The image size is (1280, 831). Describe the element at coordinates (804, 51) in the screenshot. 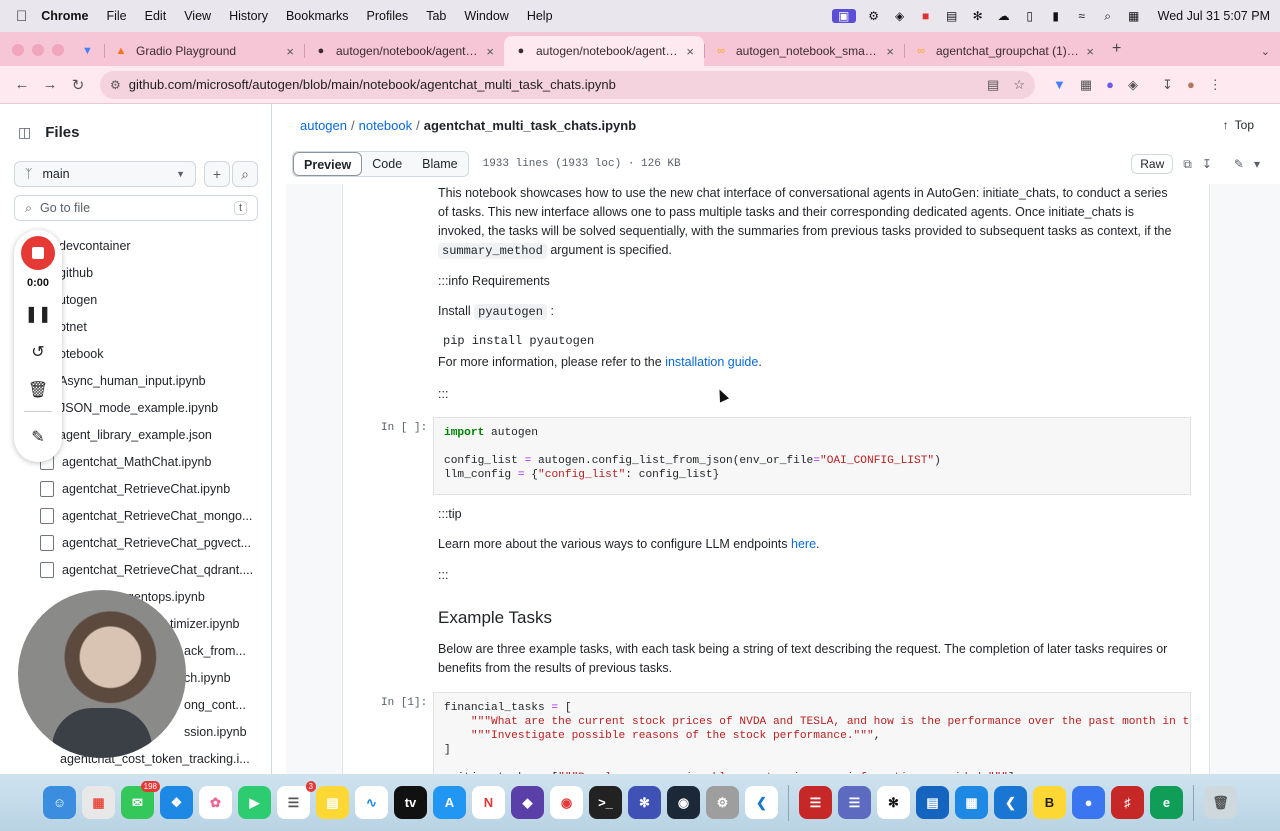

I see `tab-colab-1: ∞ autogen_notebook_smash.ip ×` at that location.